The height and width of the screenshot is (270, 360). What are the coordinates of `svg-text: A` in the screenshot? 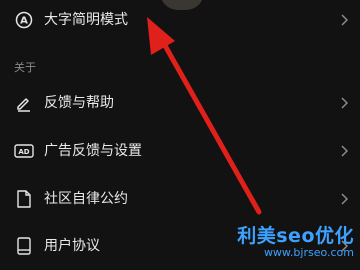 It's located at (24, 21).